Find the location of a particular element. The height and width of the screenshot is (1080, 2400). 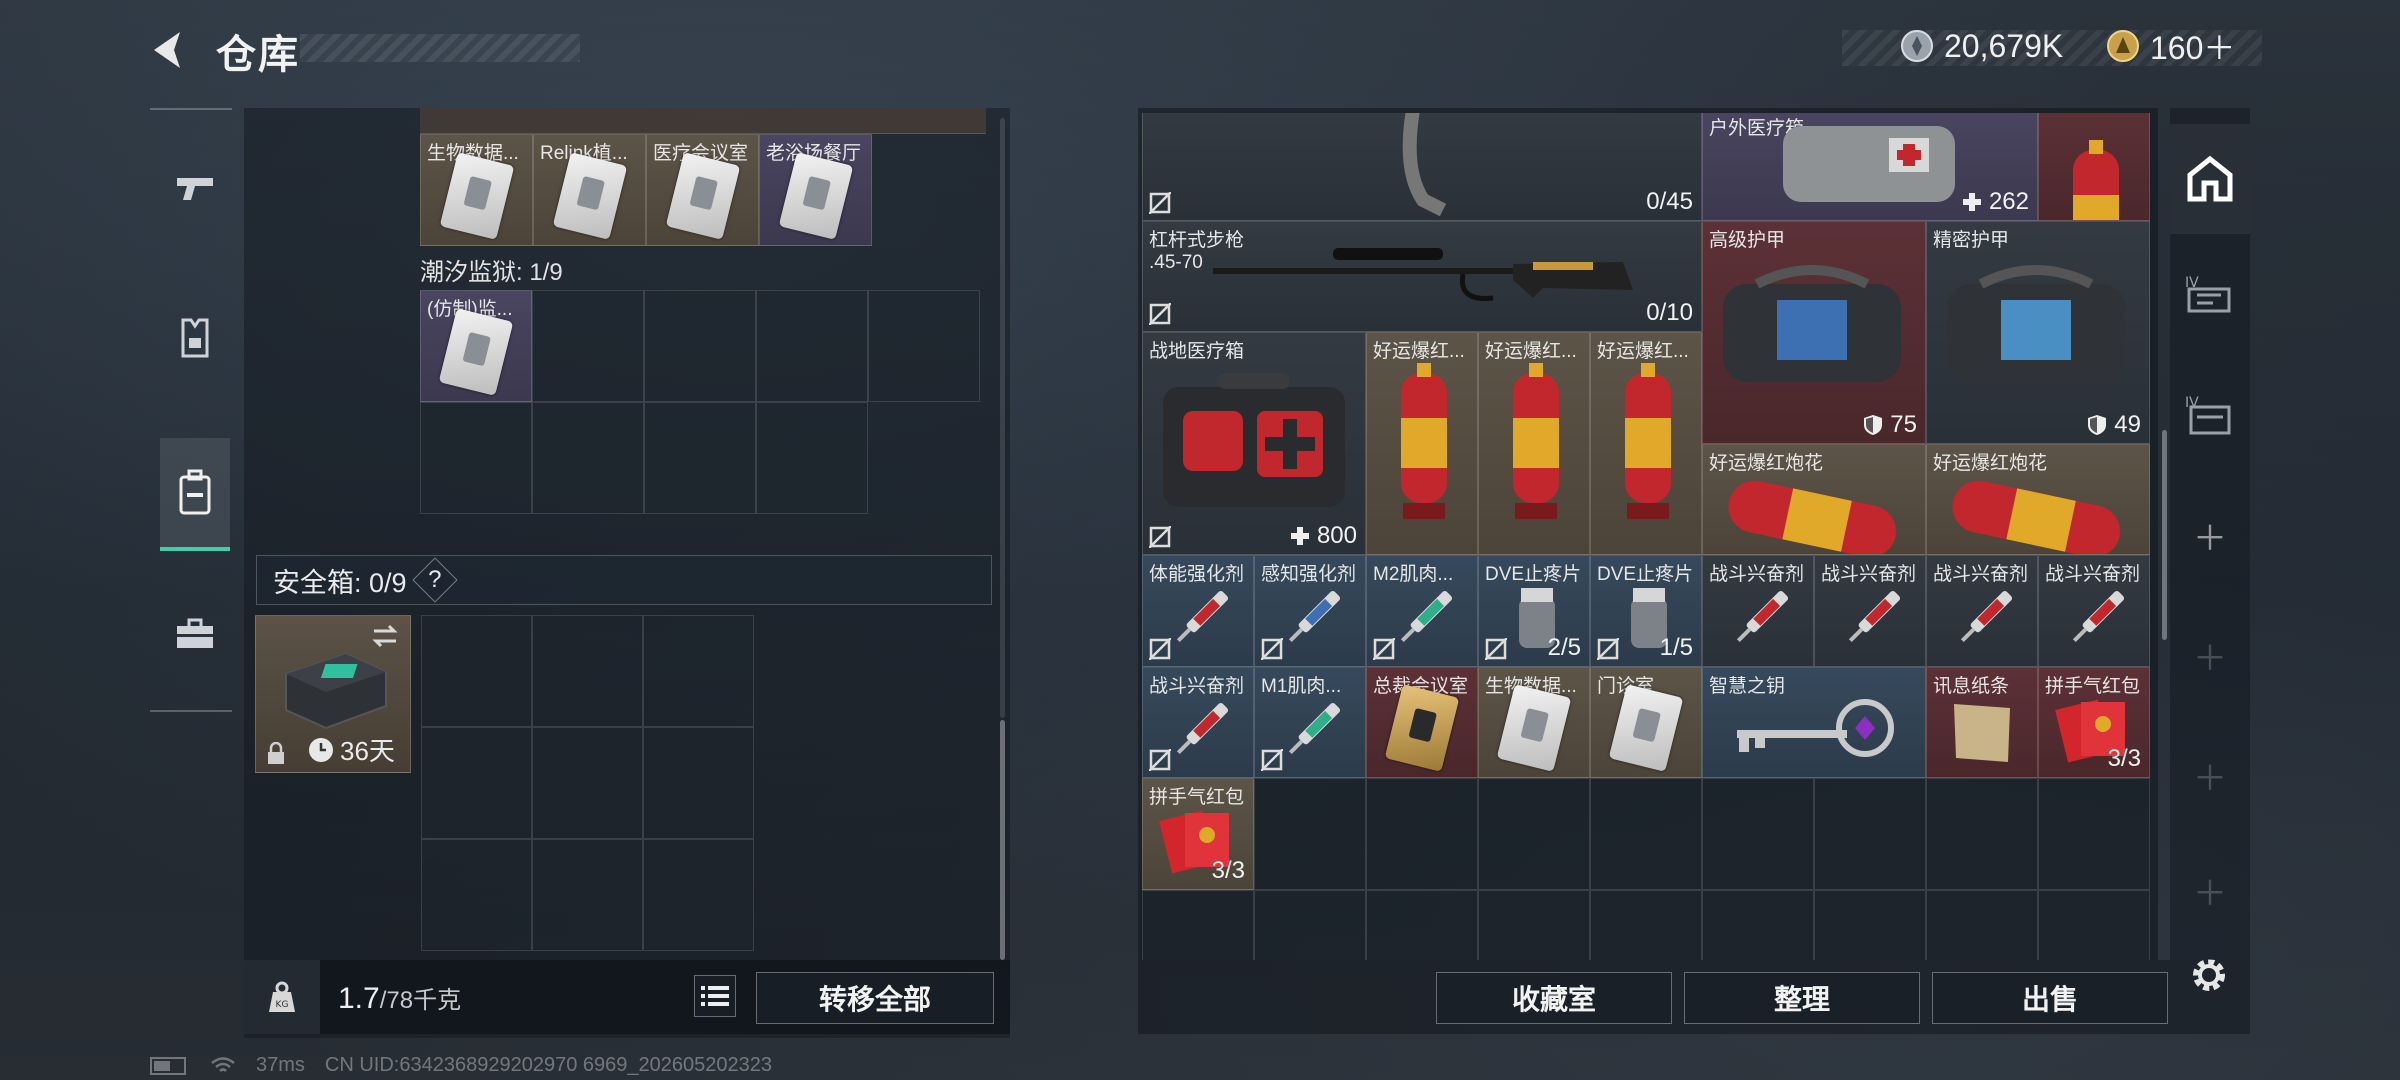

syringe-icon is located at coordinates (1874, 616).